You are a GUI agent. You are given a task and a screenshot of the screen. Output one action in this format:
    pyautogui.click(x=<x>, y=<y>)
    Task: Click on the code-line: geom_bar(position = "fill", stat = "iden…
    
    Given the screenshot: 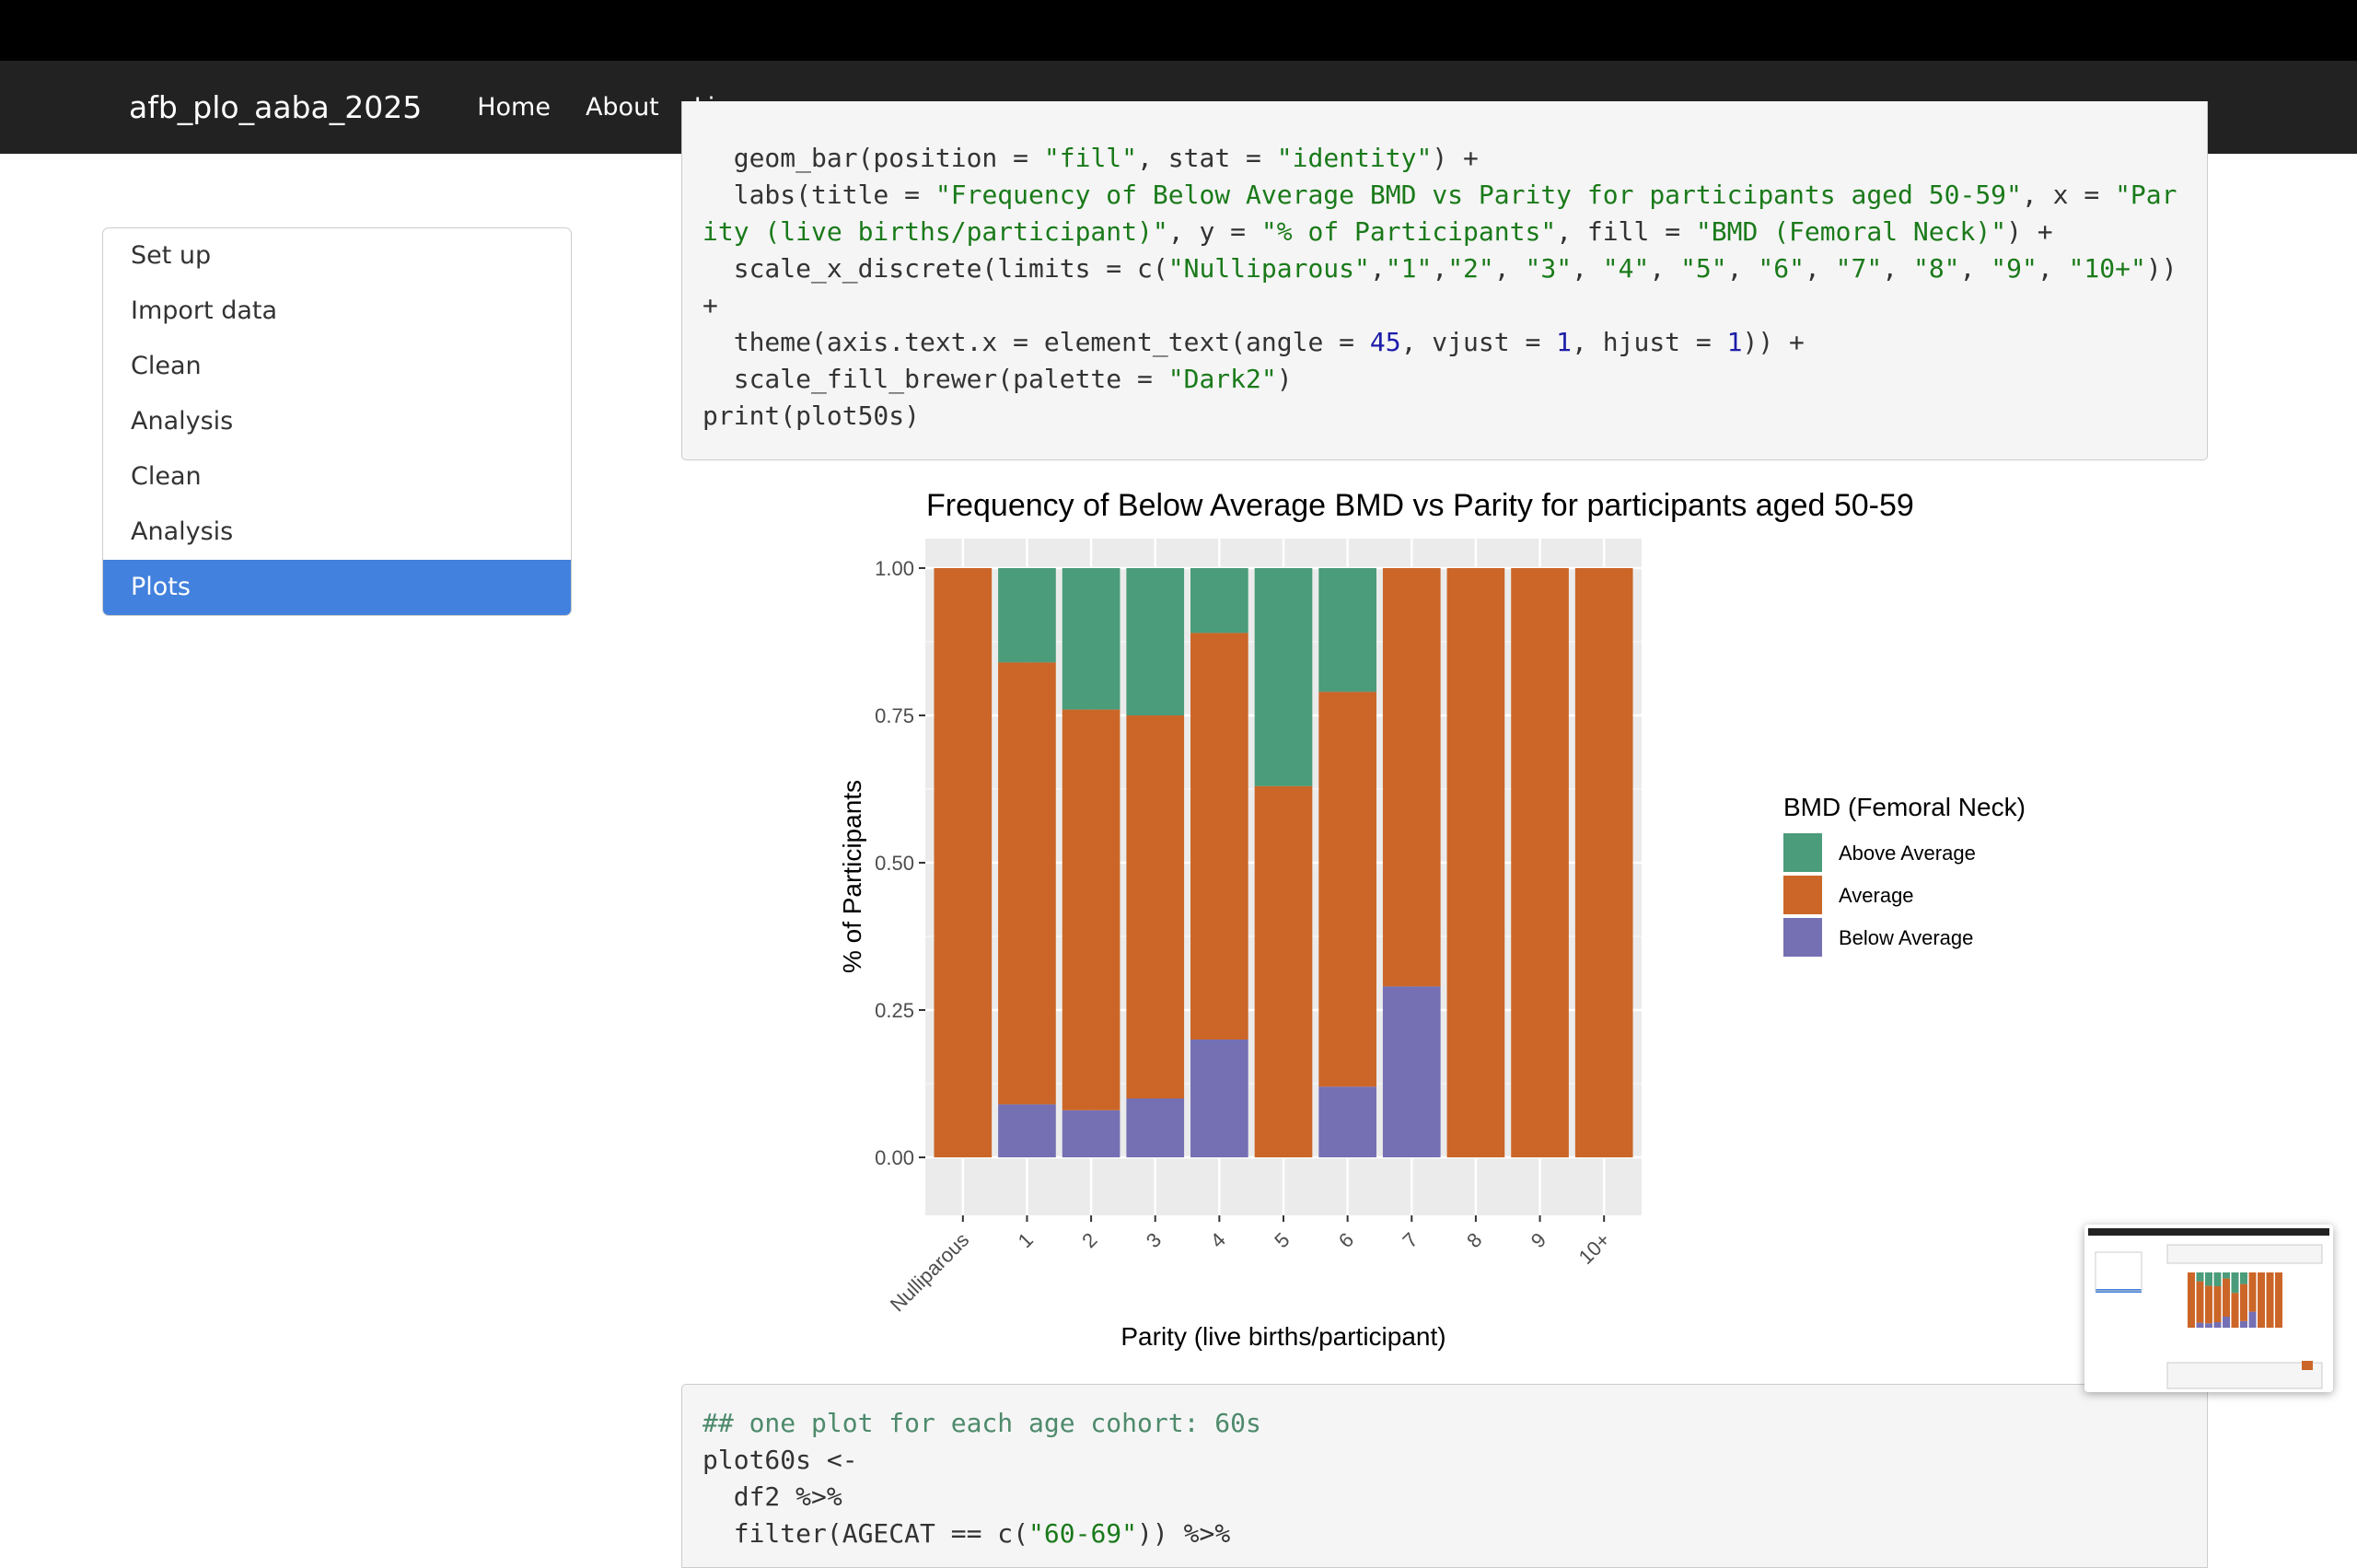 What is the action you would take?
    pyautogui.click(x=1090, y=158)
    